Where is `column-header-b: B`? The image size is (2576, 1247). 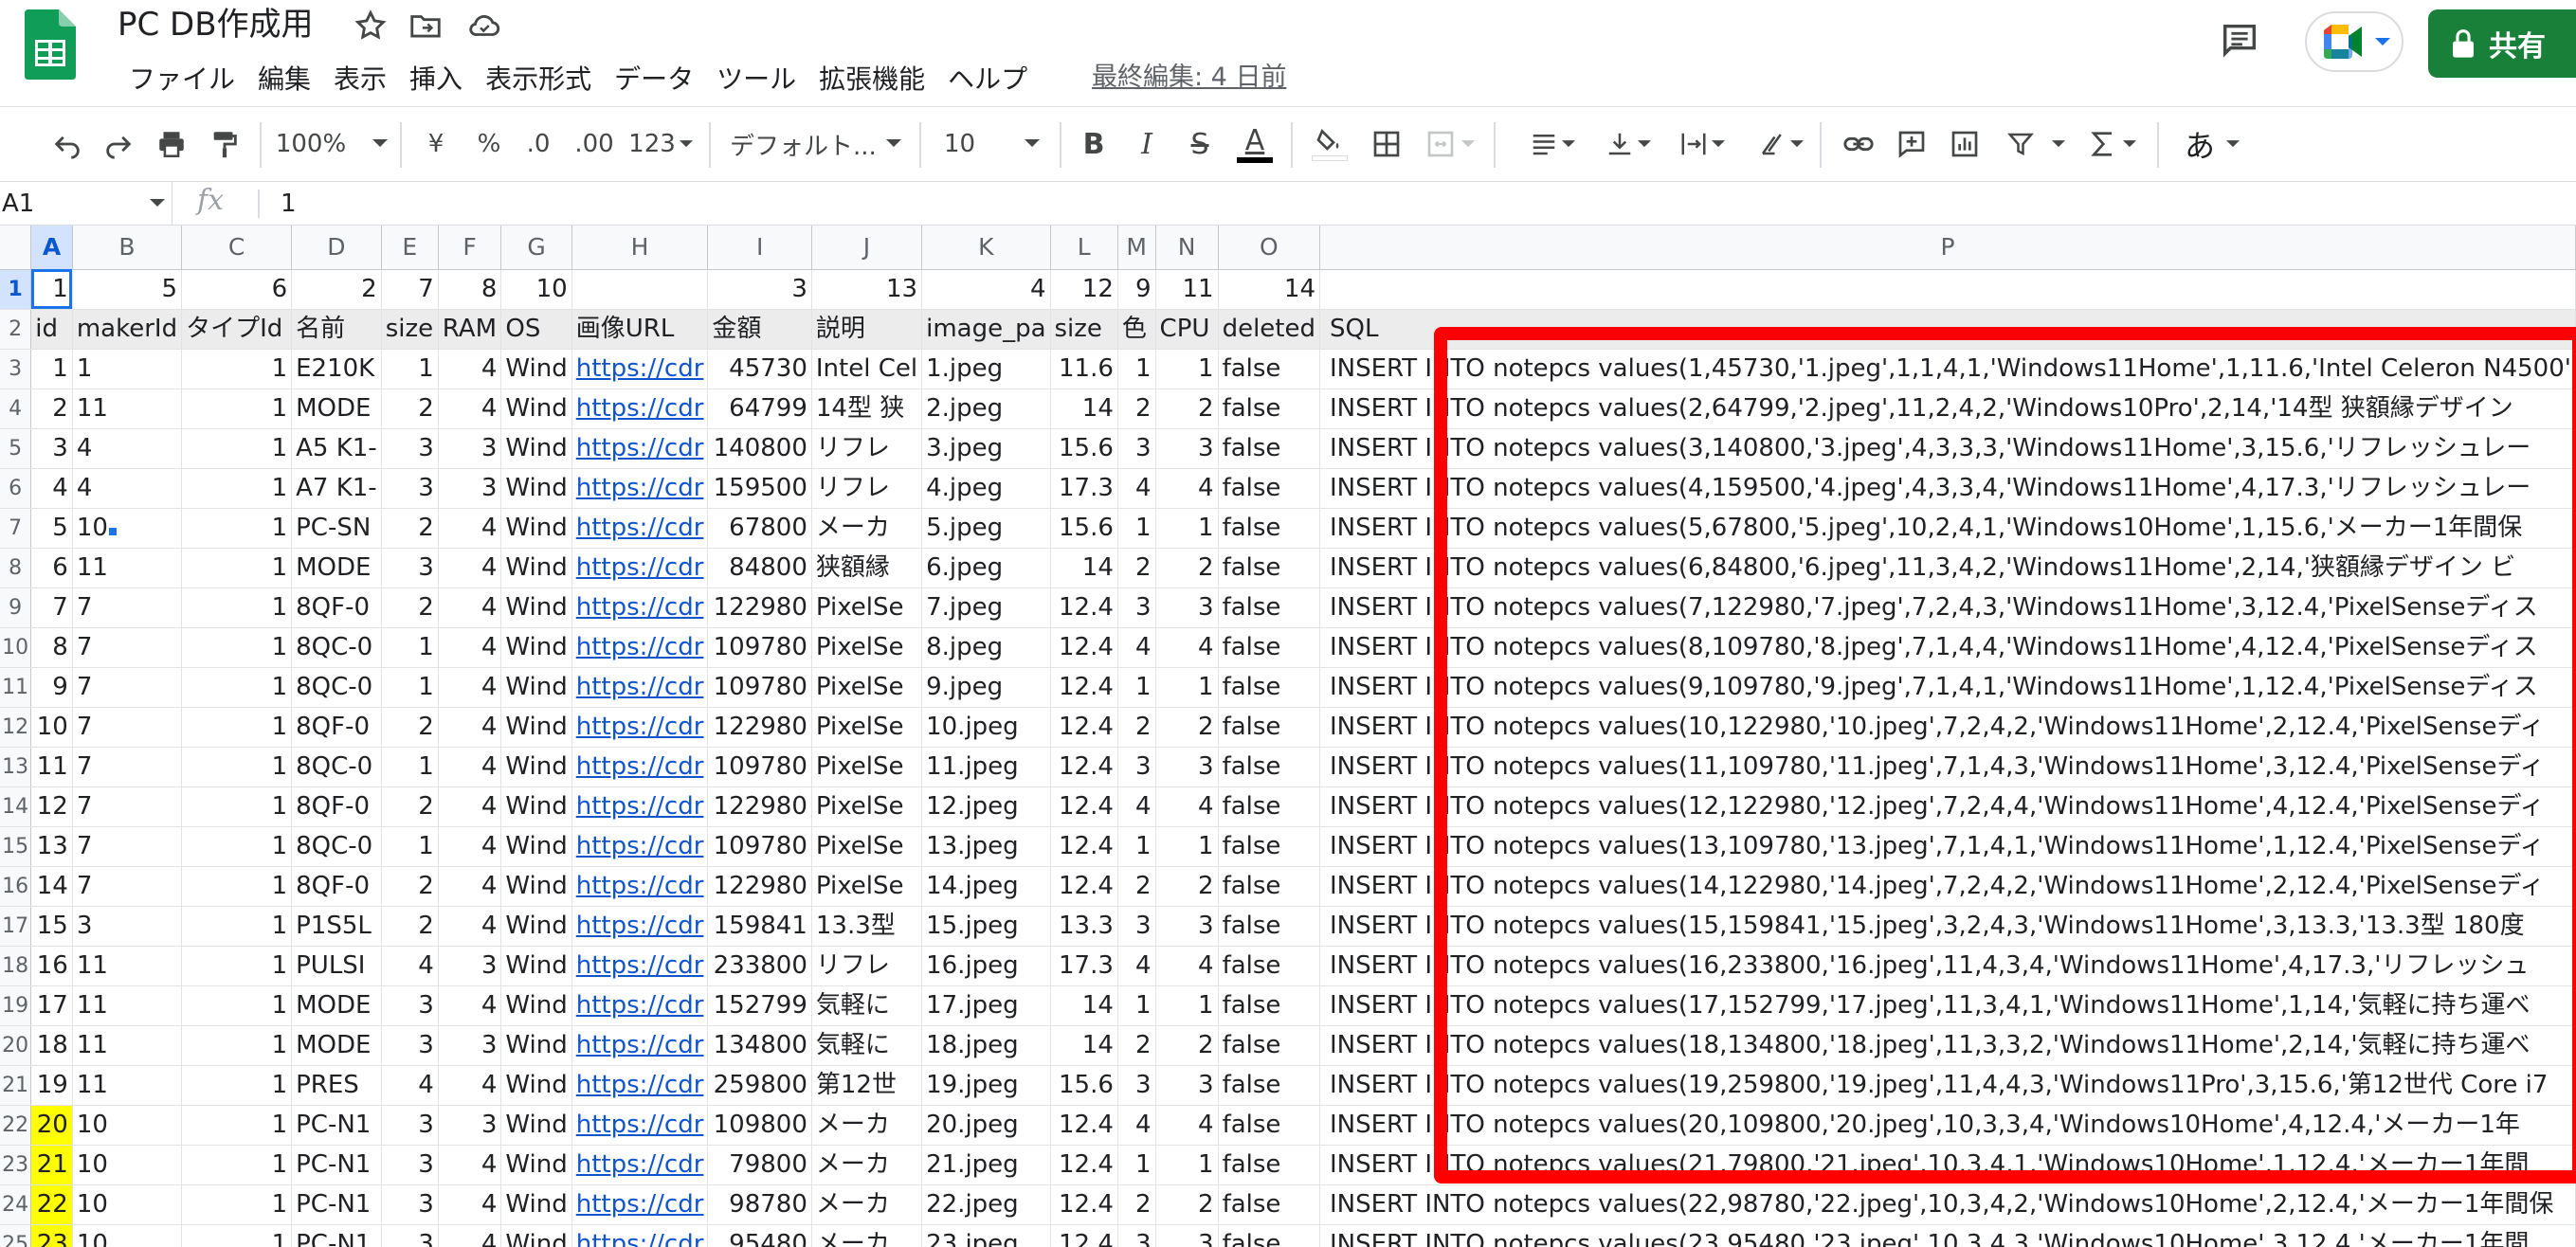 column-header-b: B is located at coordinates (127, 248).